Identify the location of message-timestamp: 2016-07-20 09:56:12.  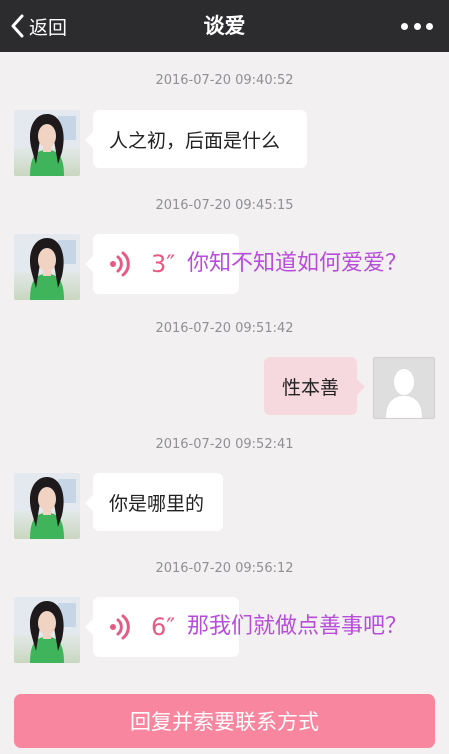
(224, 568).